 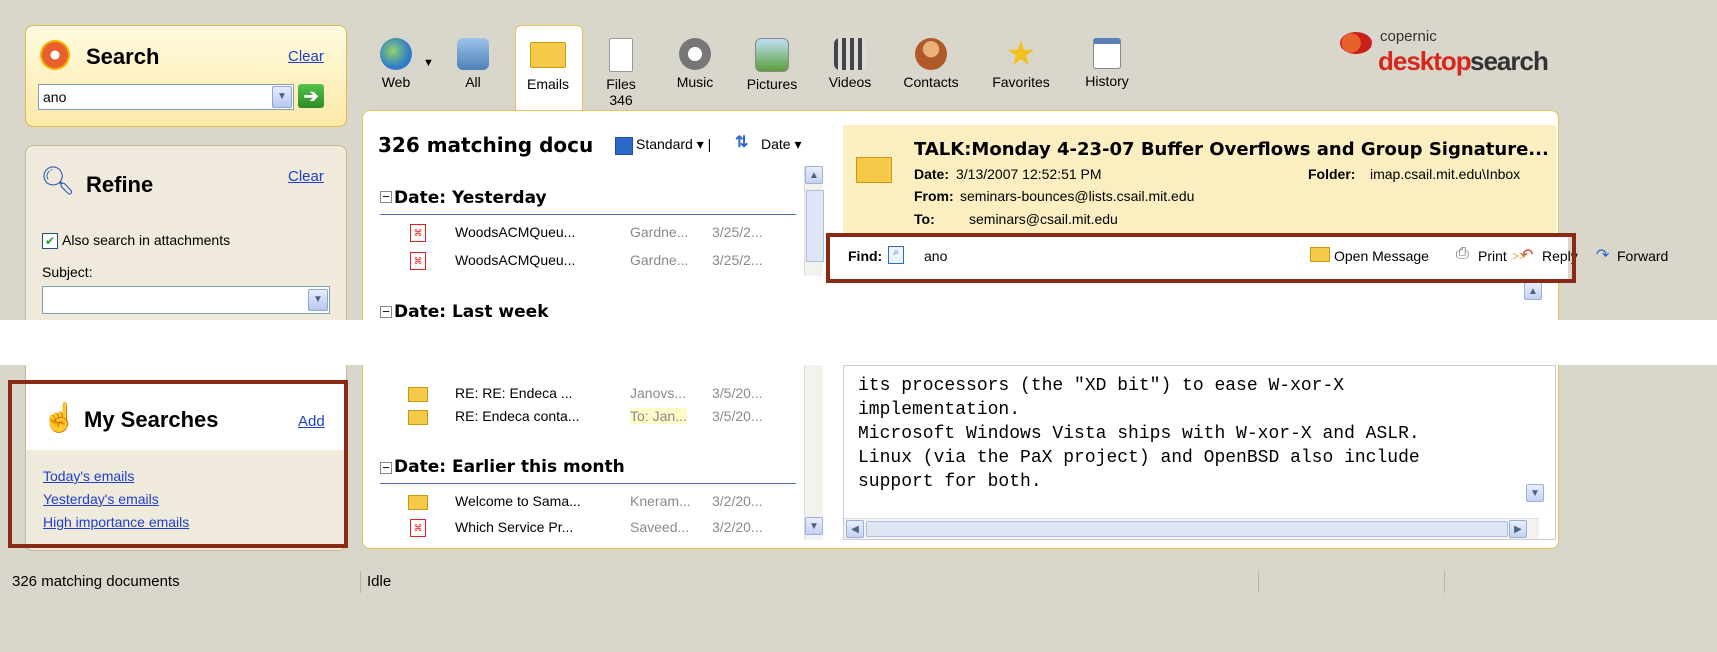 I want to click on preview-to-label: To:, so click(x=924, y=219).